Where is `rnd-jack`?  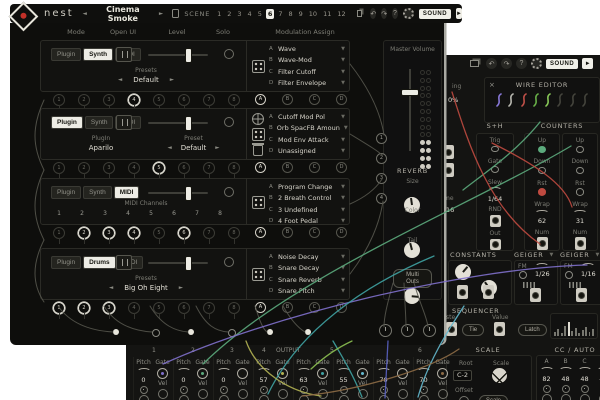
rnd-jack is located at coordinates (495, 220).